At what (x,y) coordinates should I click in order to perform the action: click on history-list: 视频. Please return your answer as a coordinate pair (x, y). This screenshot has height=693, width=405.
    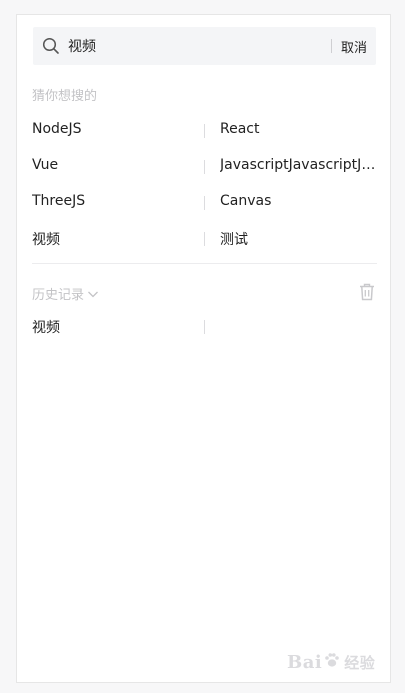
    Looking at the image, I should click on (204, 331).